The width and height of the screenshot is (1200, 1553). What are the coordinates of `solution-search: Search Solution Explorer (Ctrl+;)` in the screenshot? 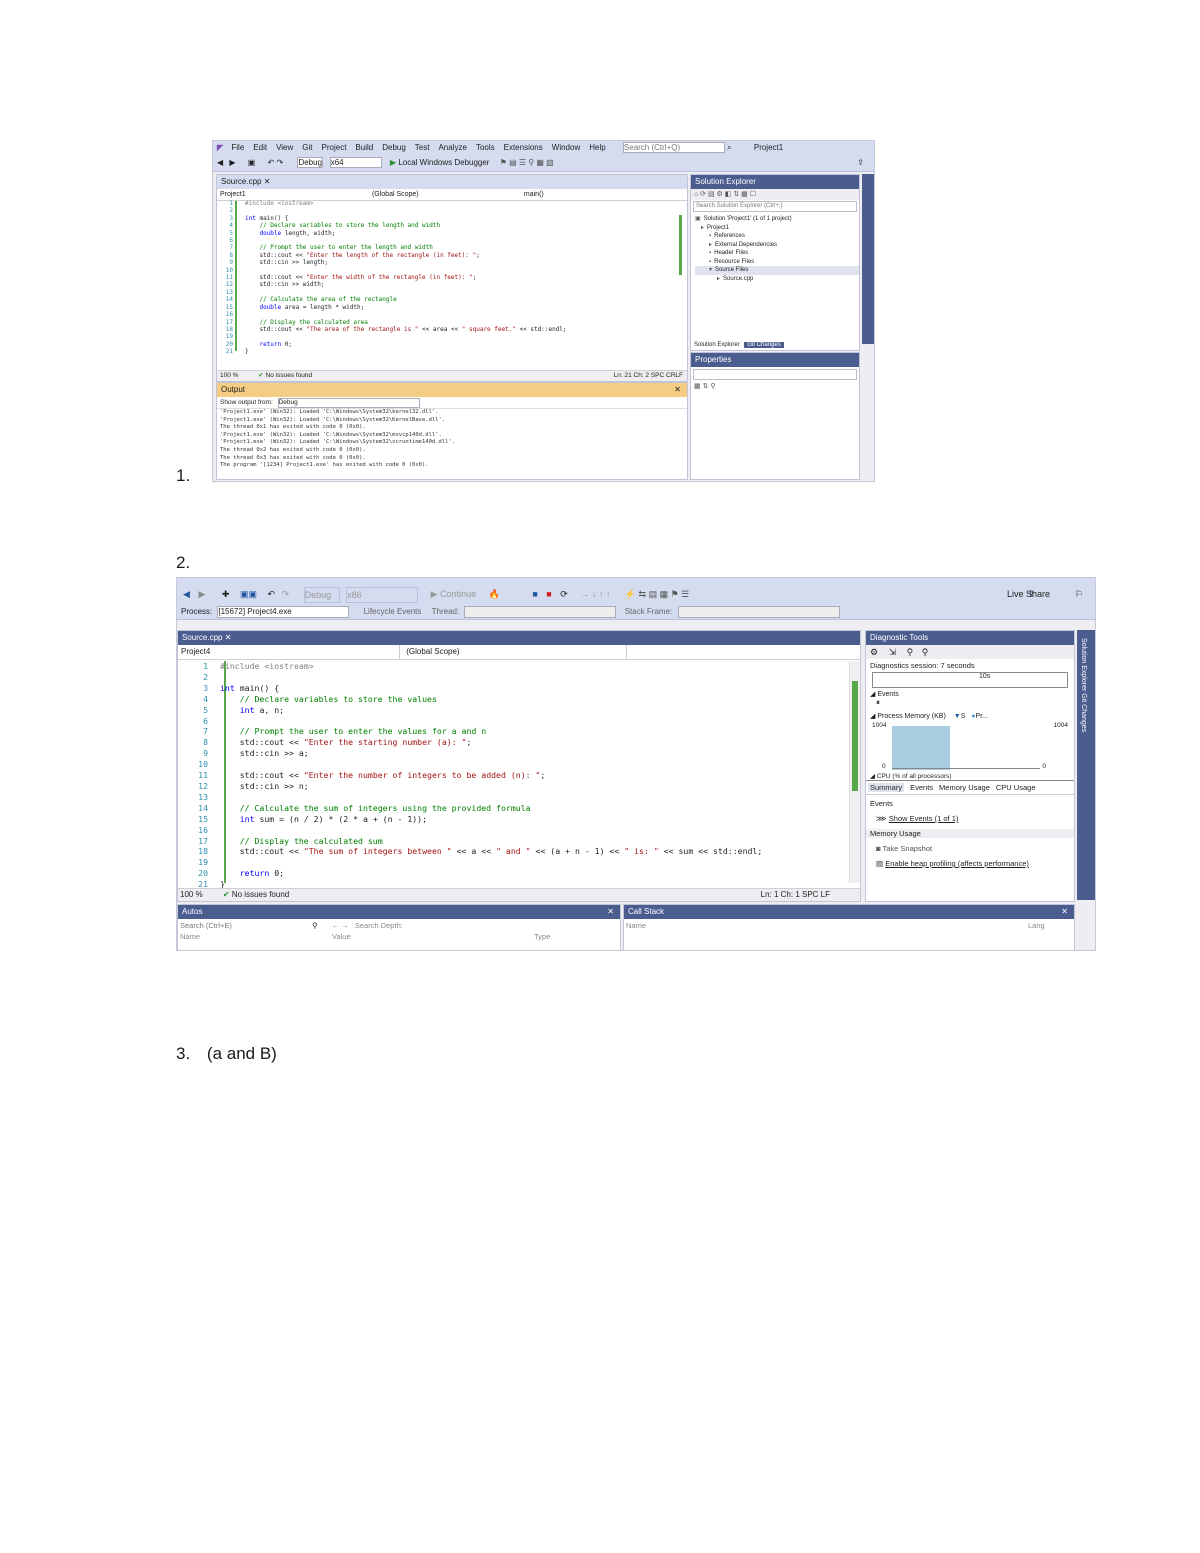 It's located at (775, 206).